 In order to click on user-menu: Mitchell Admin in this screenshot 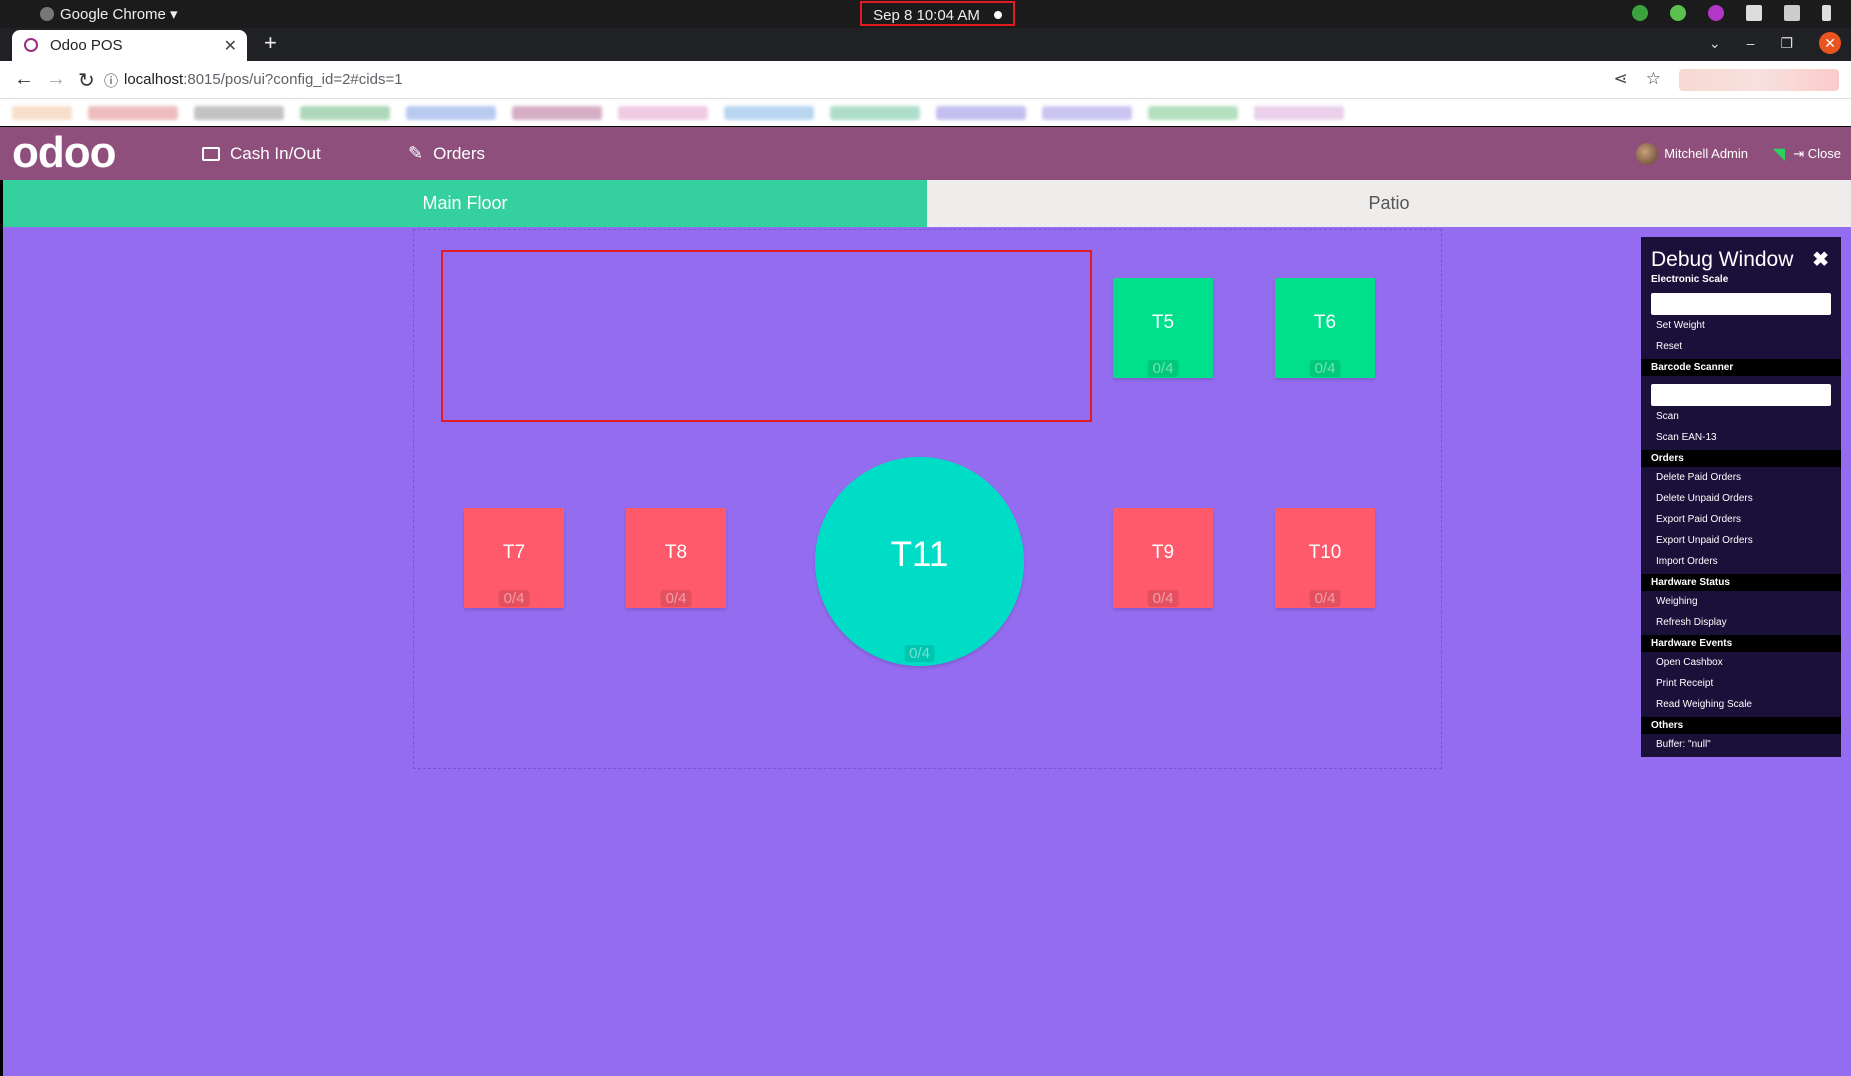, I will do `click(1692, 153)`.